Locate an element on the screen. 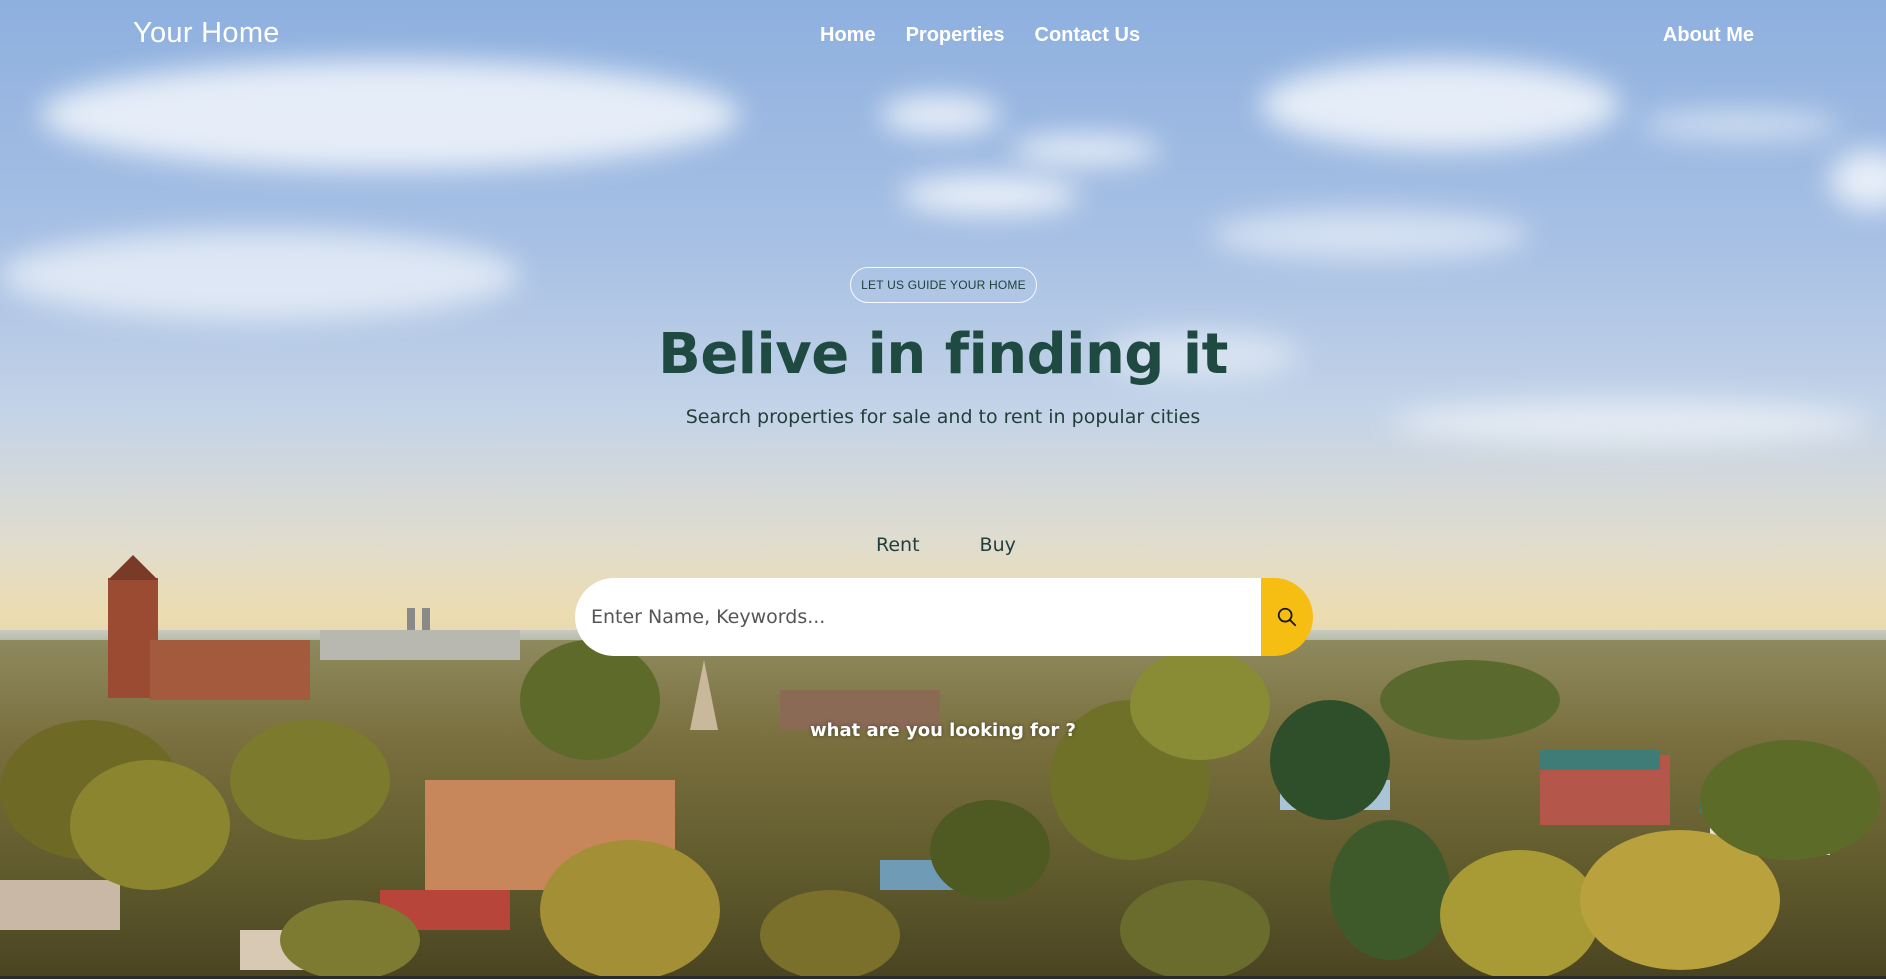 This screenshot has height=979, width=1886. tab-buy: Buy is located at coordinates (998, 545).